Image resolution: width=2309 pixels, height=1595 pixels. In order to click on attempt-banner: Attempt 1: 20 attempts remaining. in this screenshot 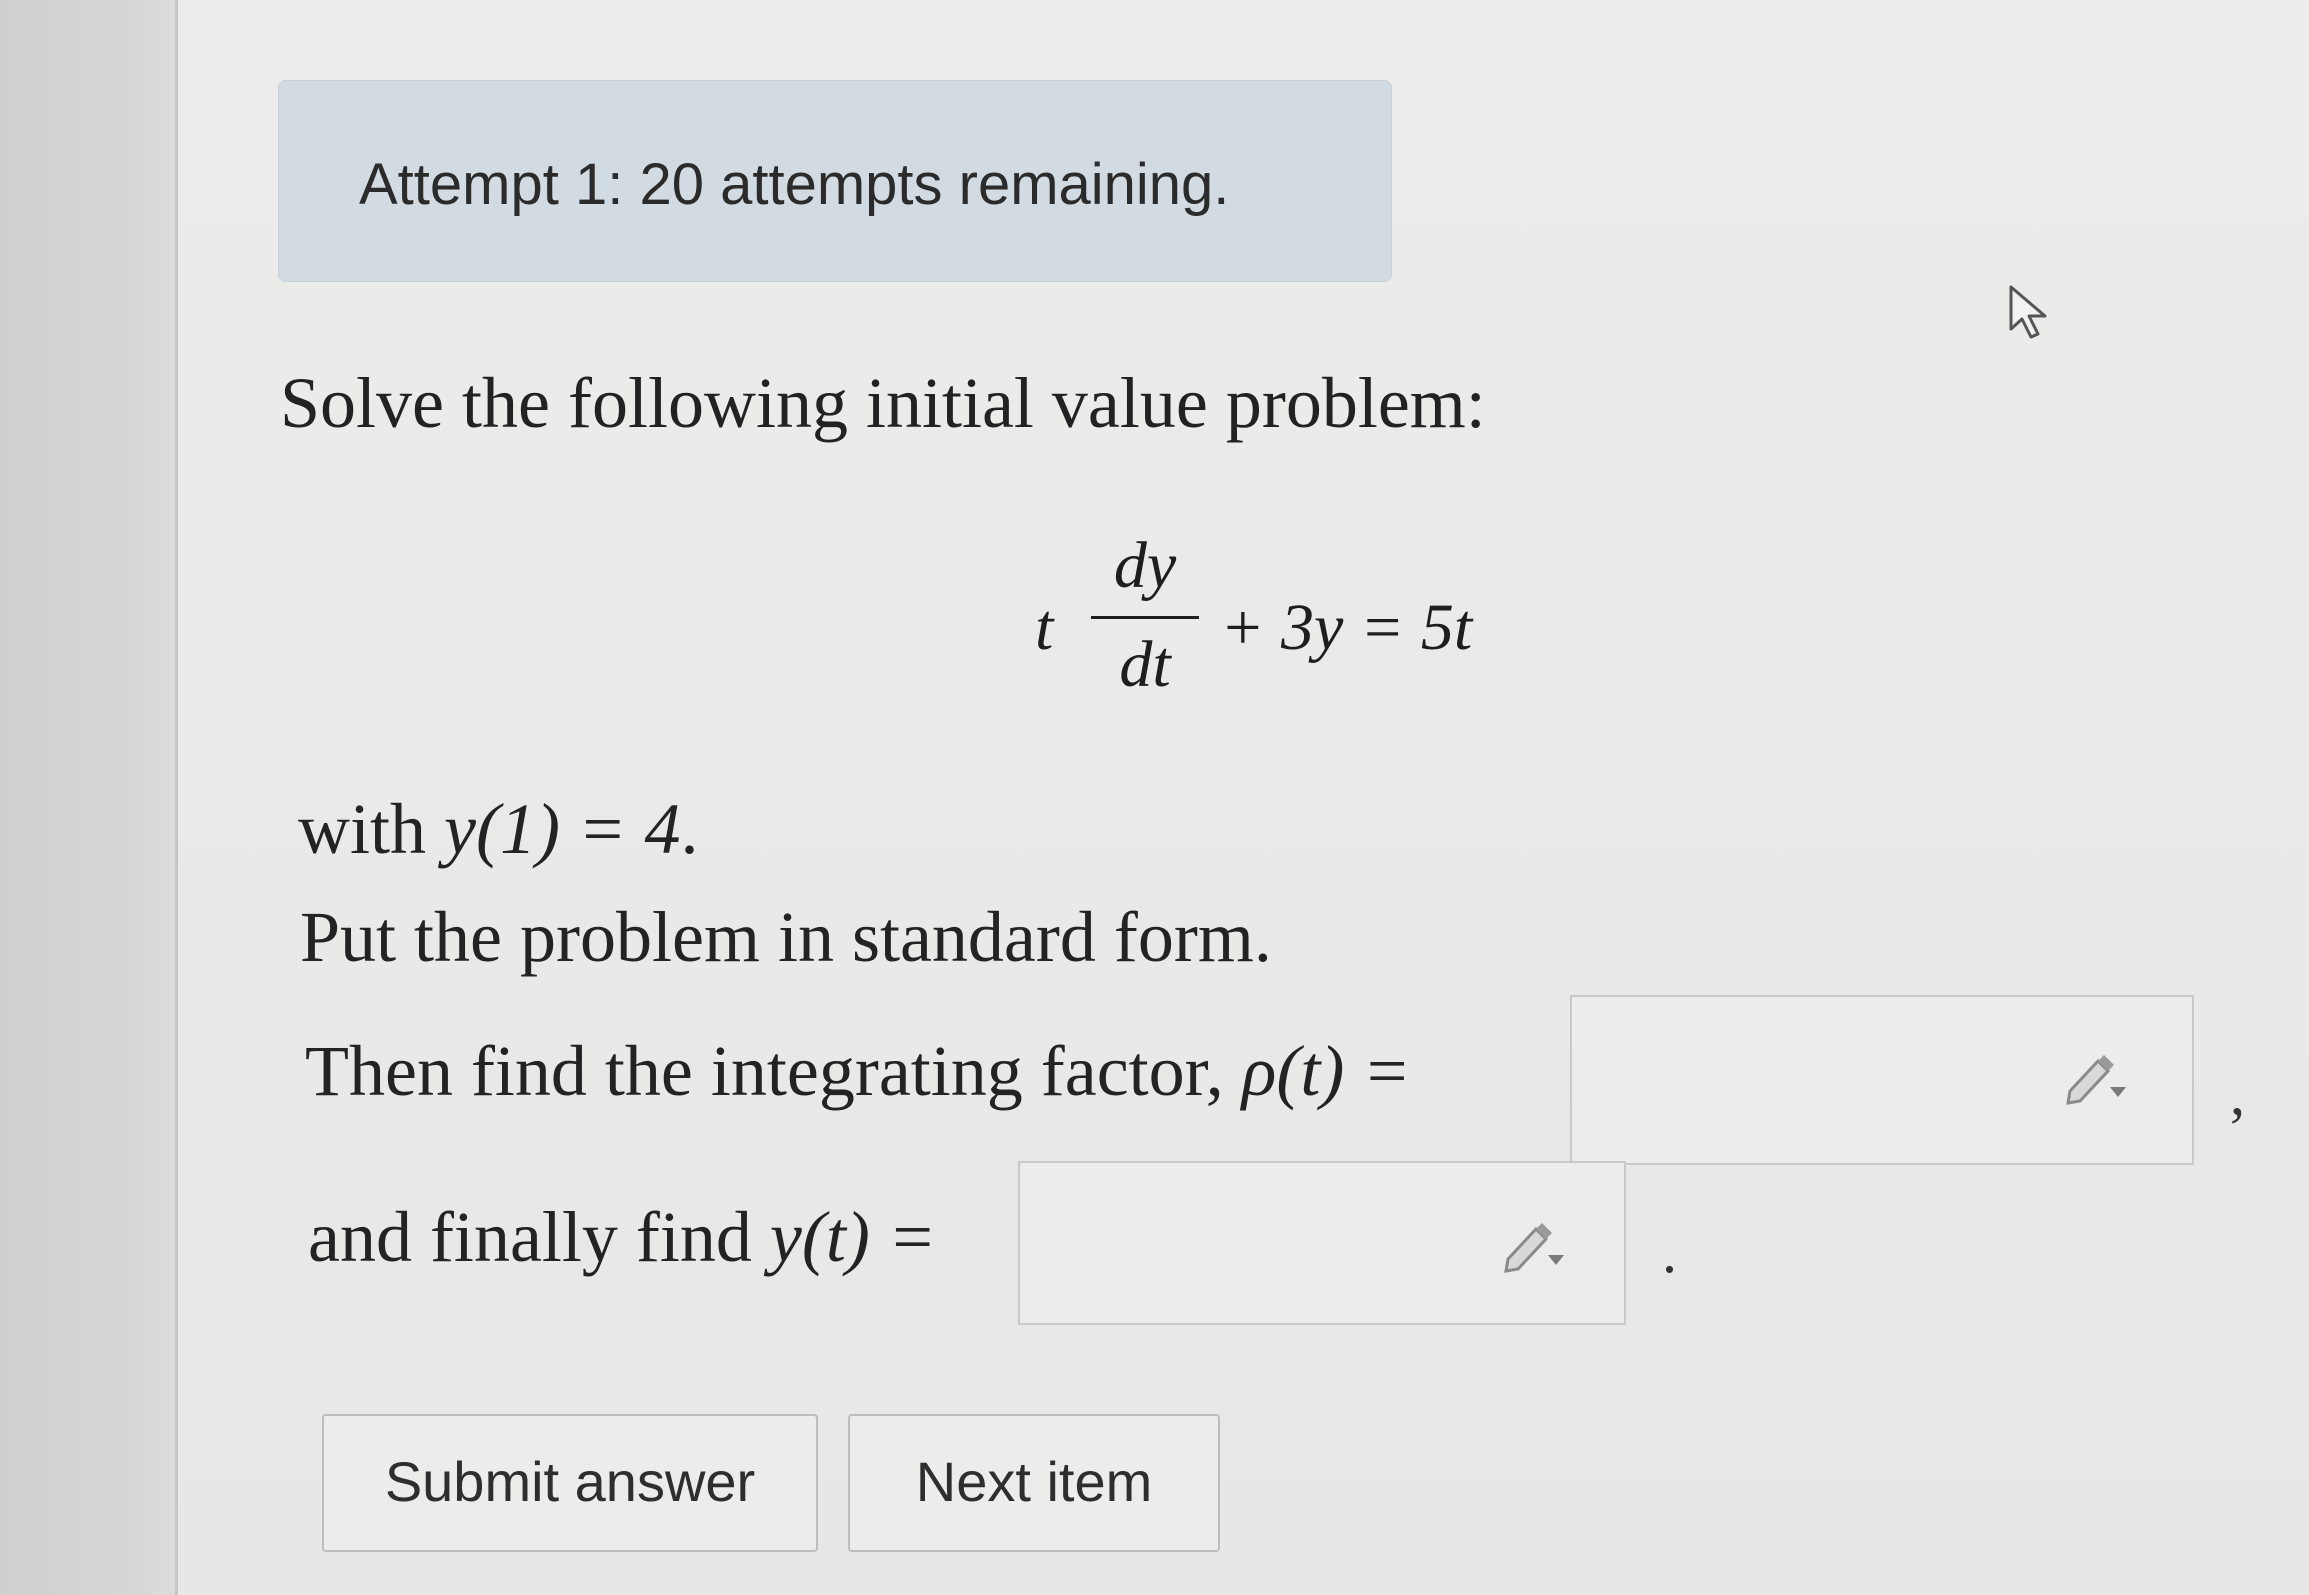, I will do `click(835, 181)`.